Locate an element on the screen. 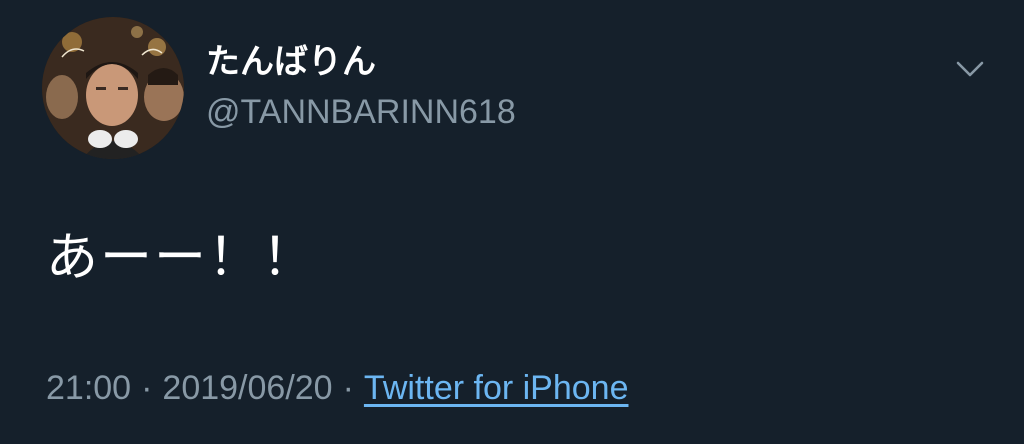 This screenshot has height=444, width=1024. tweet-source-link: Twitter for iPhone is located at coordinates (496, 388).